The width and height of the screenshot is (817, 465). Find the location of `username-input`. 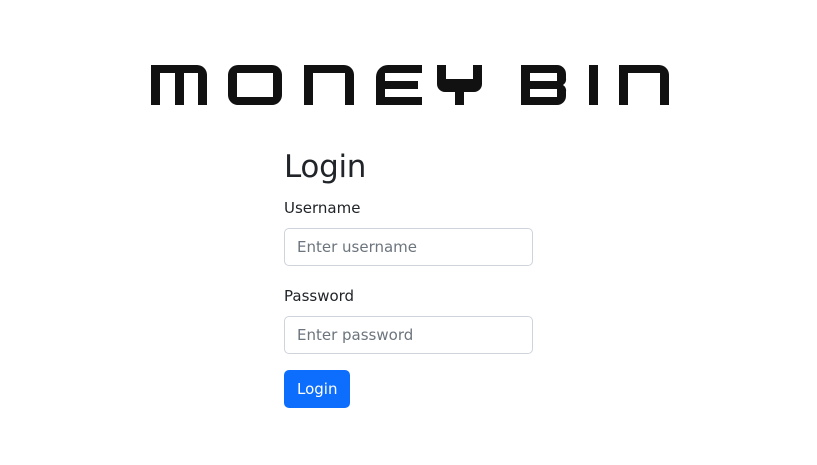

username-input is located at coordinates (408, 247).